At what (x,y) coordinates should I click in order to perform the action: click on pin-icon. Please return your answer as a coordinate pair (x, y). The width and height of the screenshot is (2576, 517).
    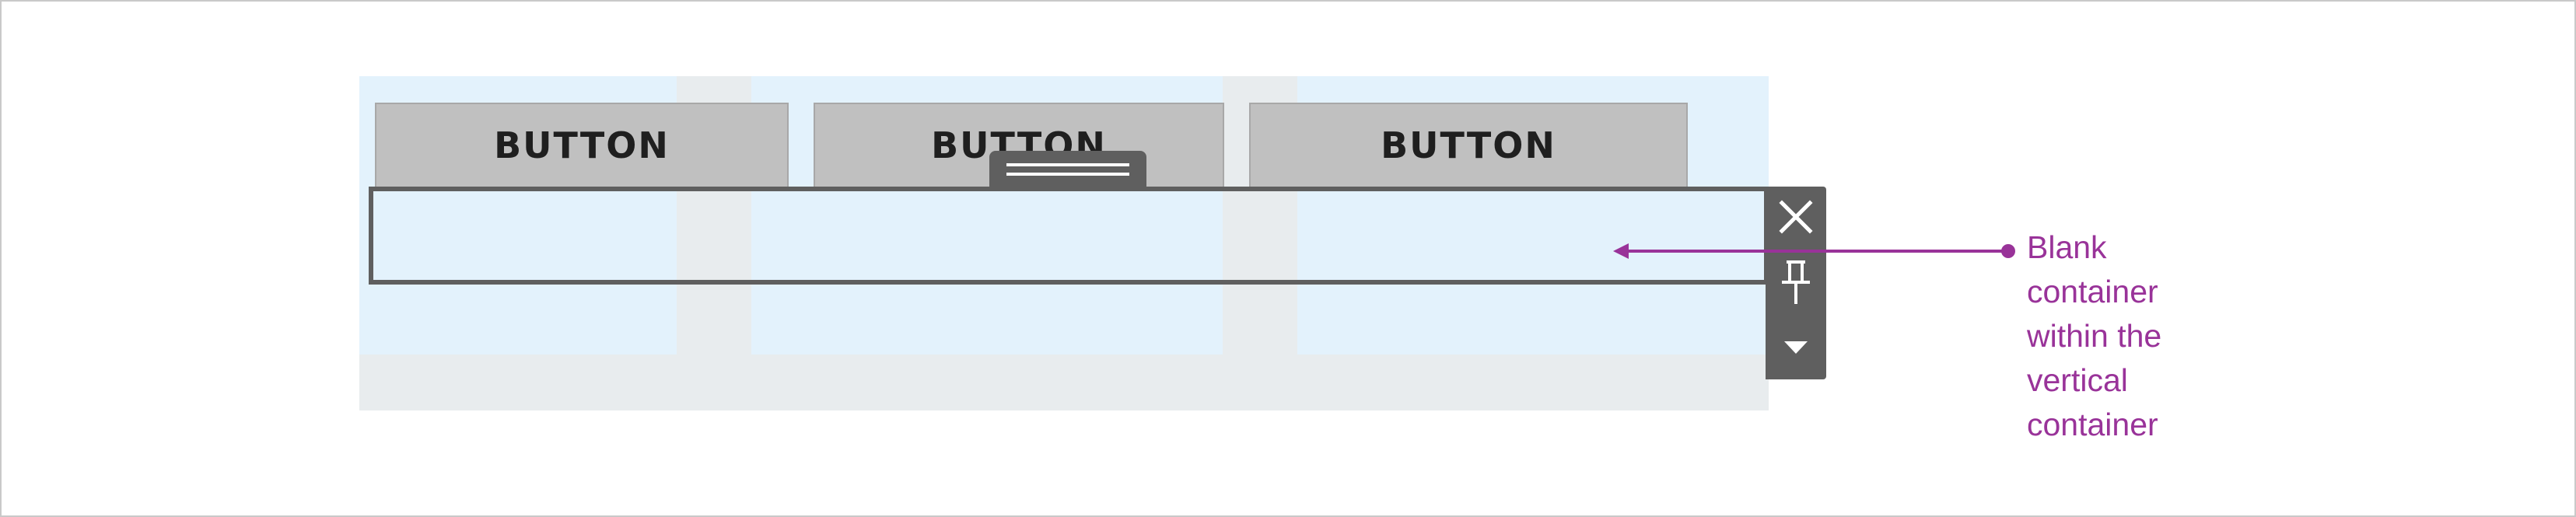
    Looking at the image, I should click on (1796, 282).